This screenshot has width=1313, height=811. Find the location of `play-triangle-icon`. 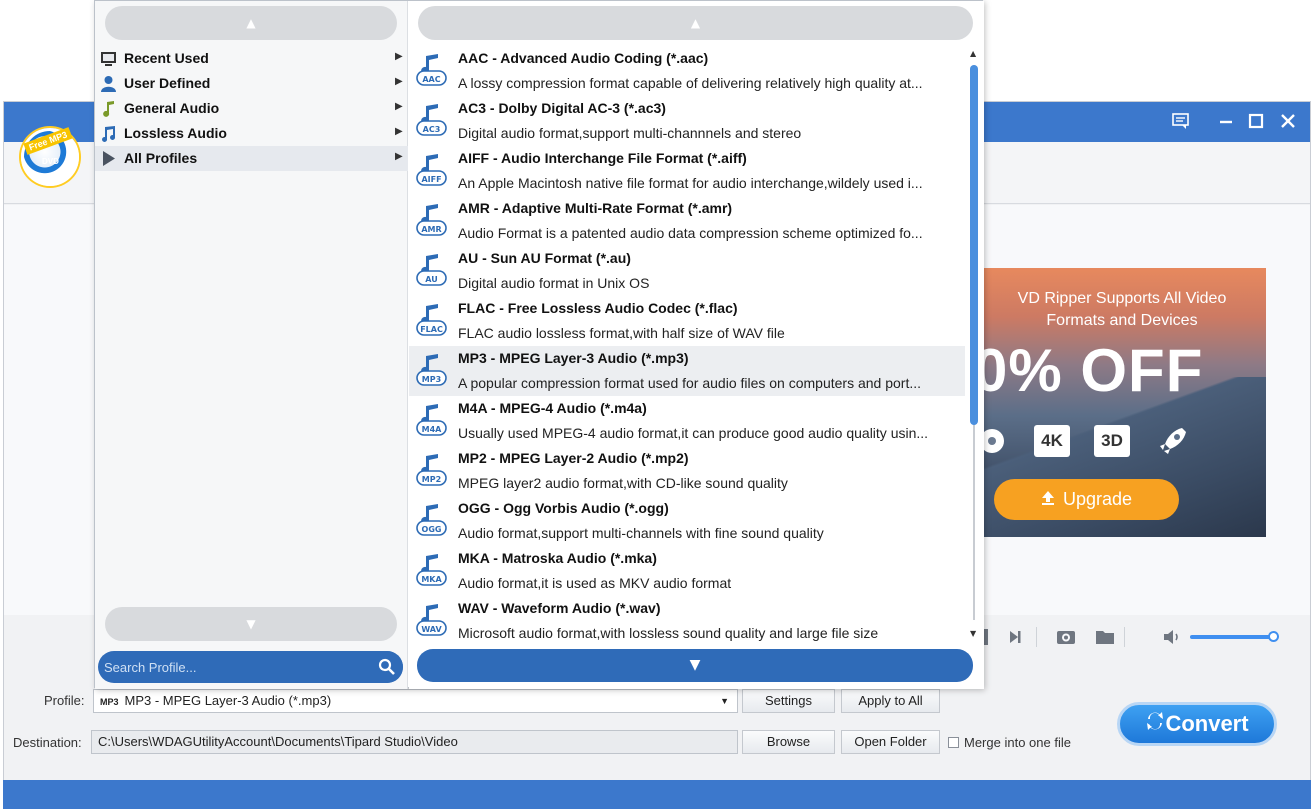

play-triangle-icon is located at coordinates (108, 158).